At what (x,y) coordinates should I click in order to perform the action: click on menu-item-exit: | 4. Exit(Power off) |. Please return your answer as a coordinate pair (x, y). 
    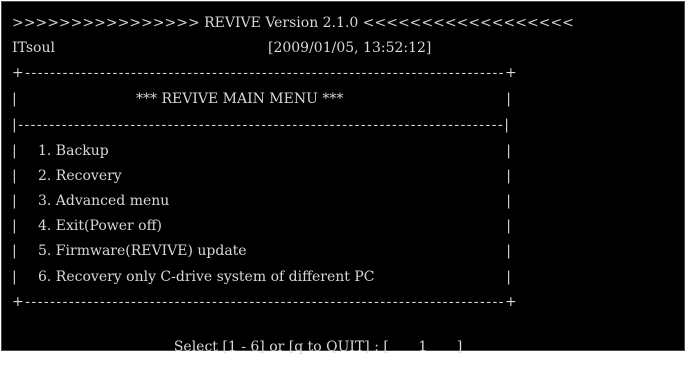
    Looking at the image, I should click on (265, 226).